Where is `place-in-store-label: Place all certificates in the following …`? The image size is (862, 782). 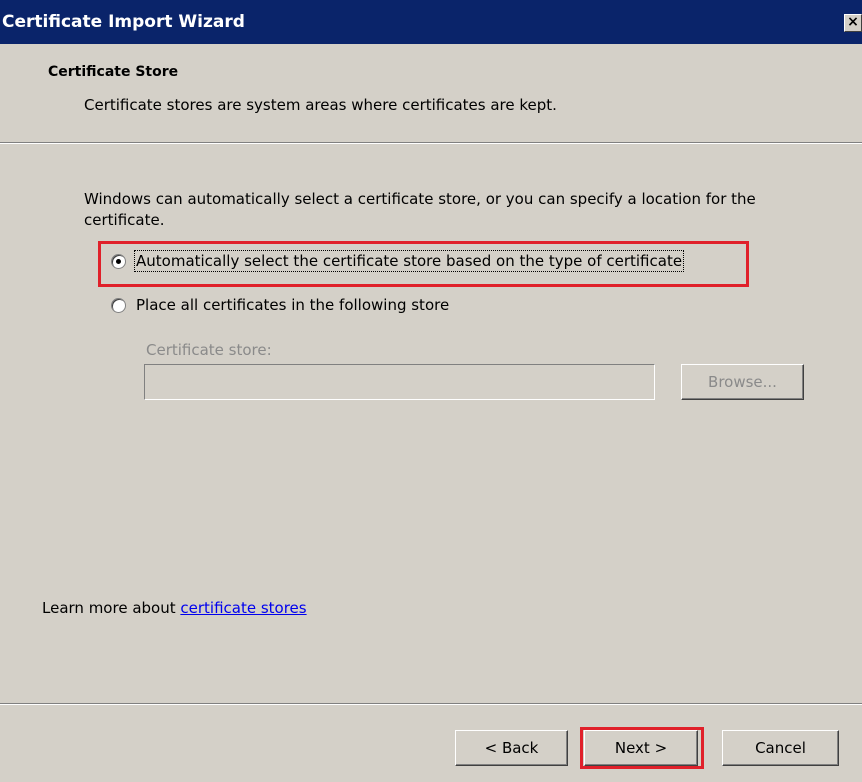 place-in-store-label: Place all certificates in the following … is located at coordinates (292, 305).